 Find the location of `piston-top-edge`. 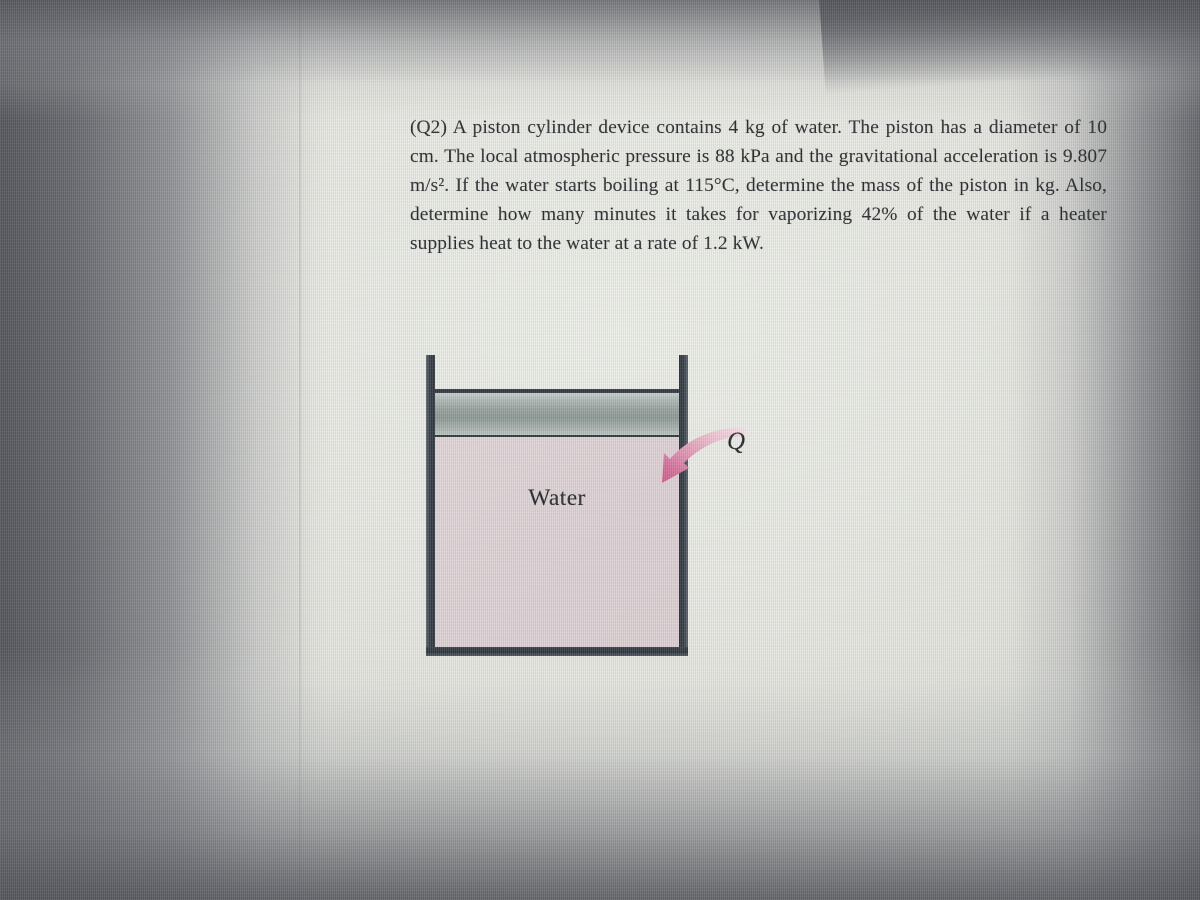

piston-top-edge is located at coordinates (557, 391).